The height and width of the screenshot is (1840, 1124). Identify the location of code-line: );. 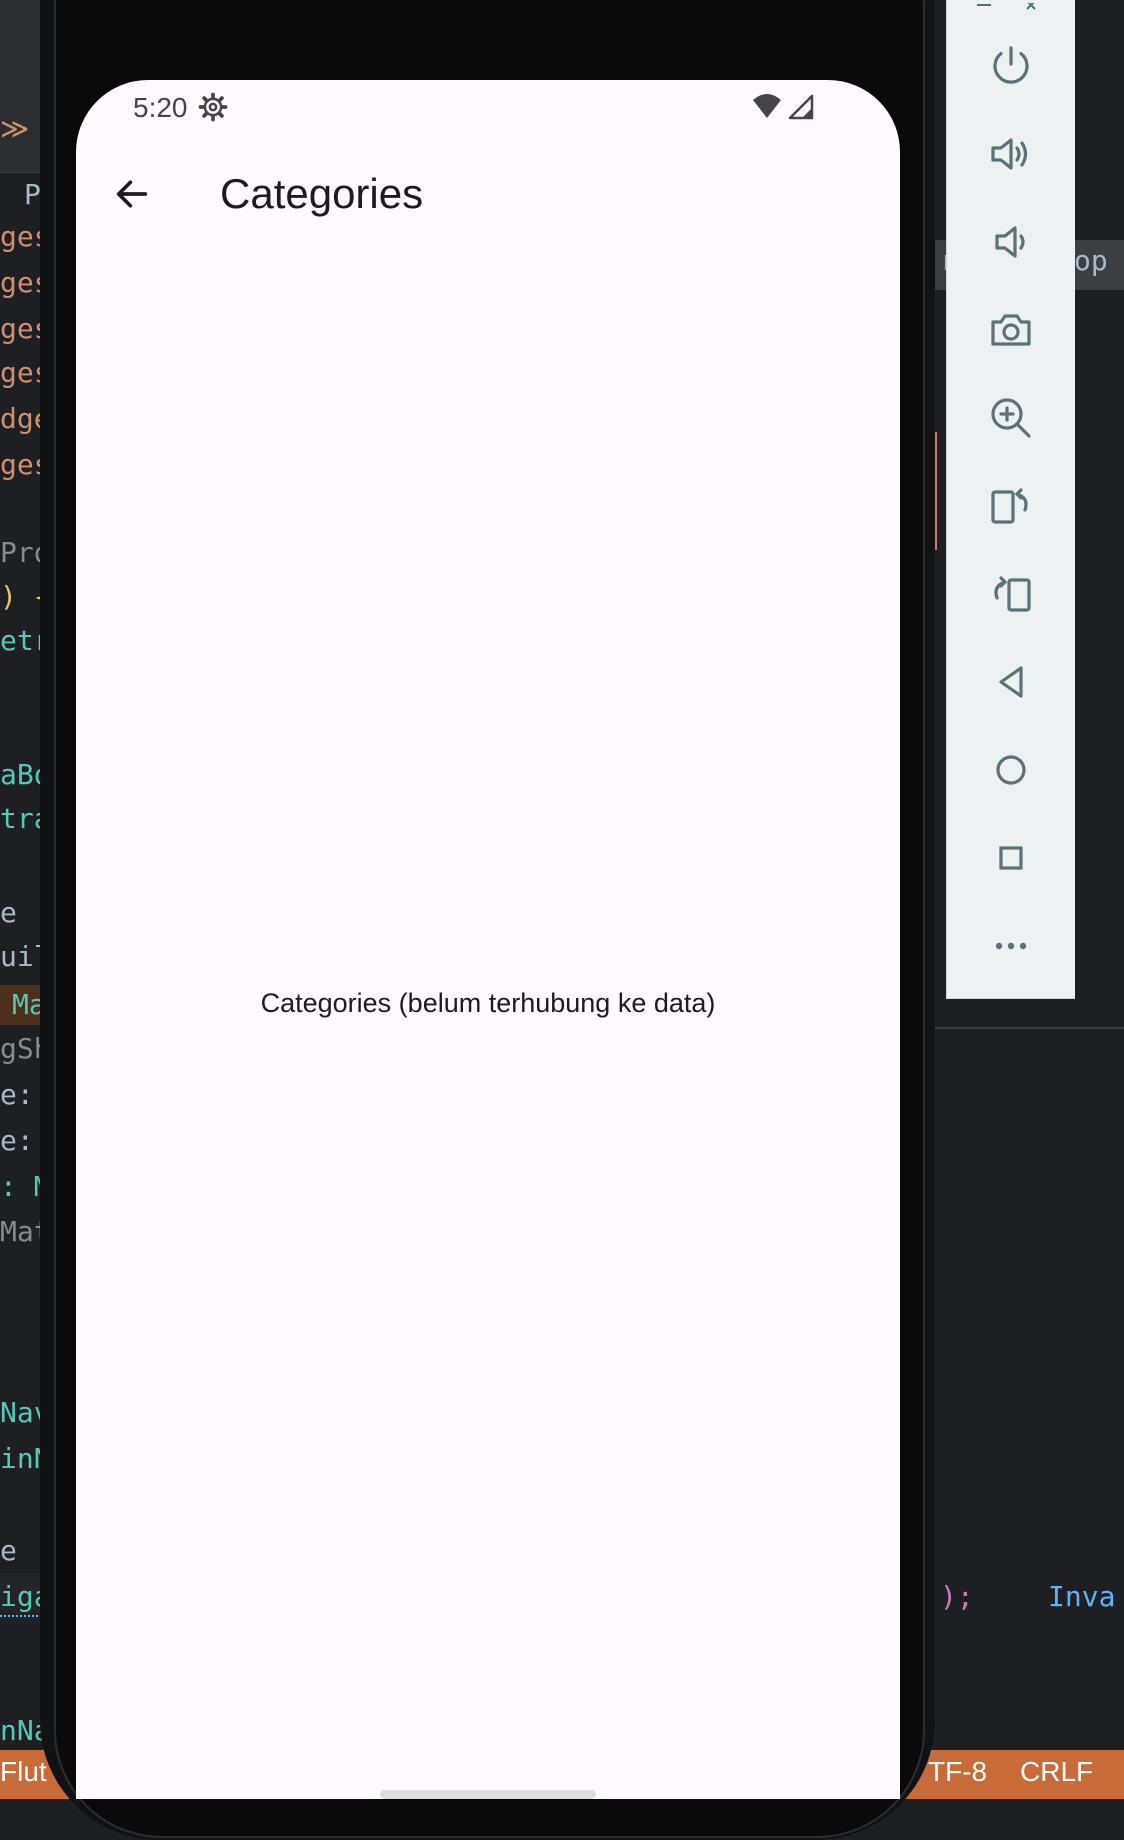
(957, 1596).